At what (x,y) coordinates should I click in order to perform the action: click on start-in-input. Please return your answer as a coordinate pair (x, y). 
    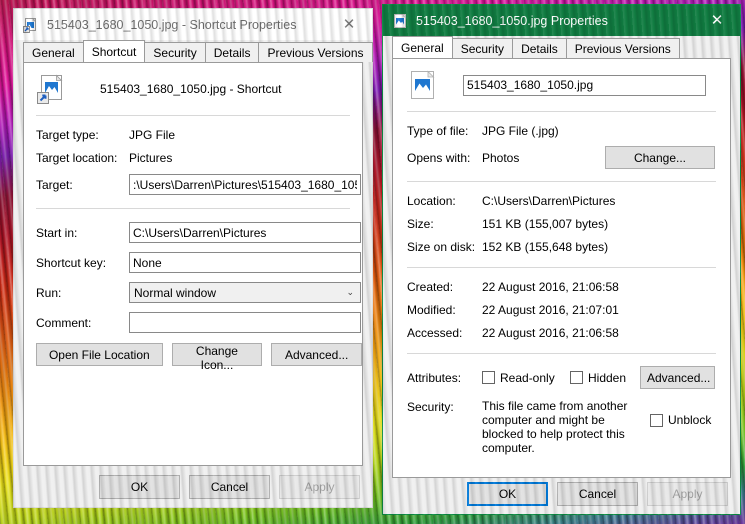
    Looking at the image, I should click on (245, 232).